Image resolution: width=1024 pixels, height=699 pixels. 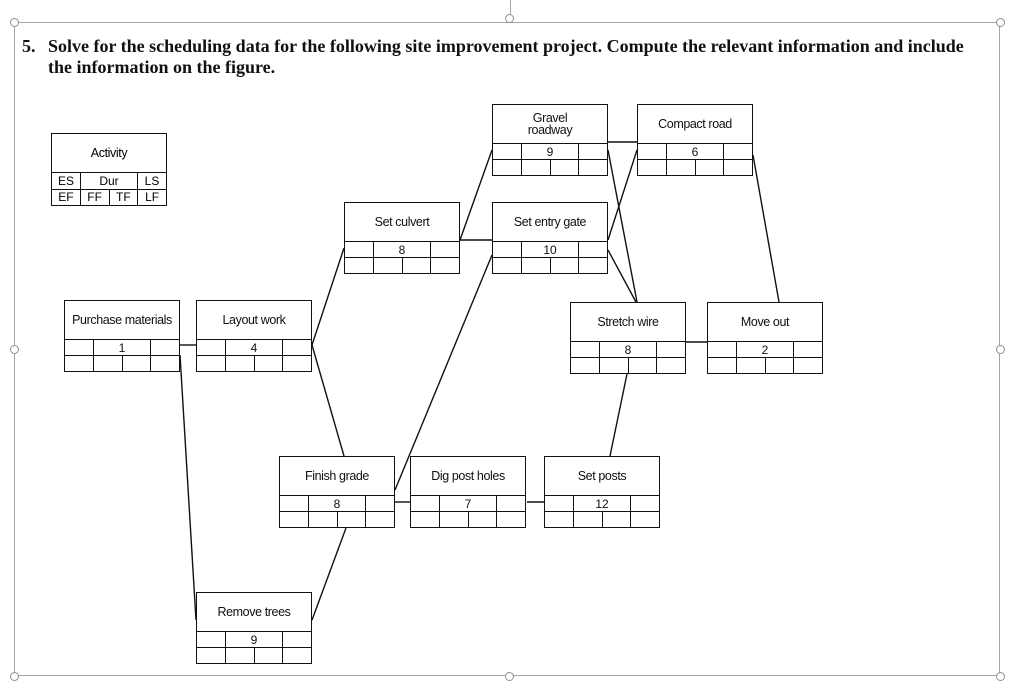 What do you see at coordinates (765, 349) in the screenshot?
I see `activity-duration: 2` at bounding box center [765, 349].